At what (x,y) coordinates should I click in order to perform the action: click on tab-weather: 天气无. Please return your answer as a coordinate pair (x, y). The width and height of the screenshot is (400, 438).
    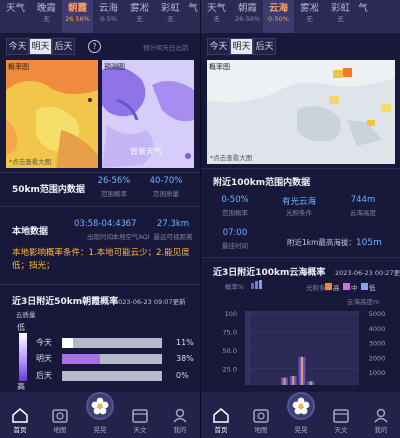
    Looking at the image, I should click on (216, 16).